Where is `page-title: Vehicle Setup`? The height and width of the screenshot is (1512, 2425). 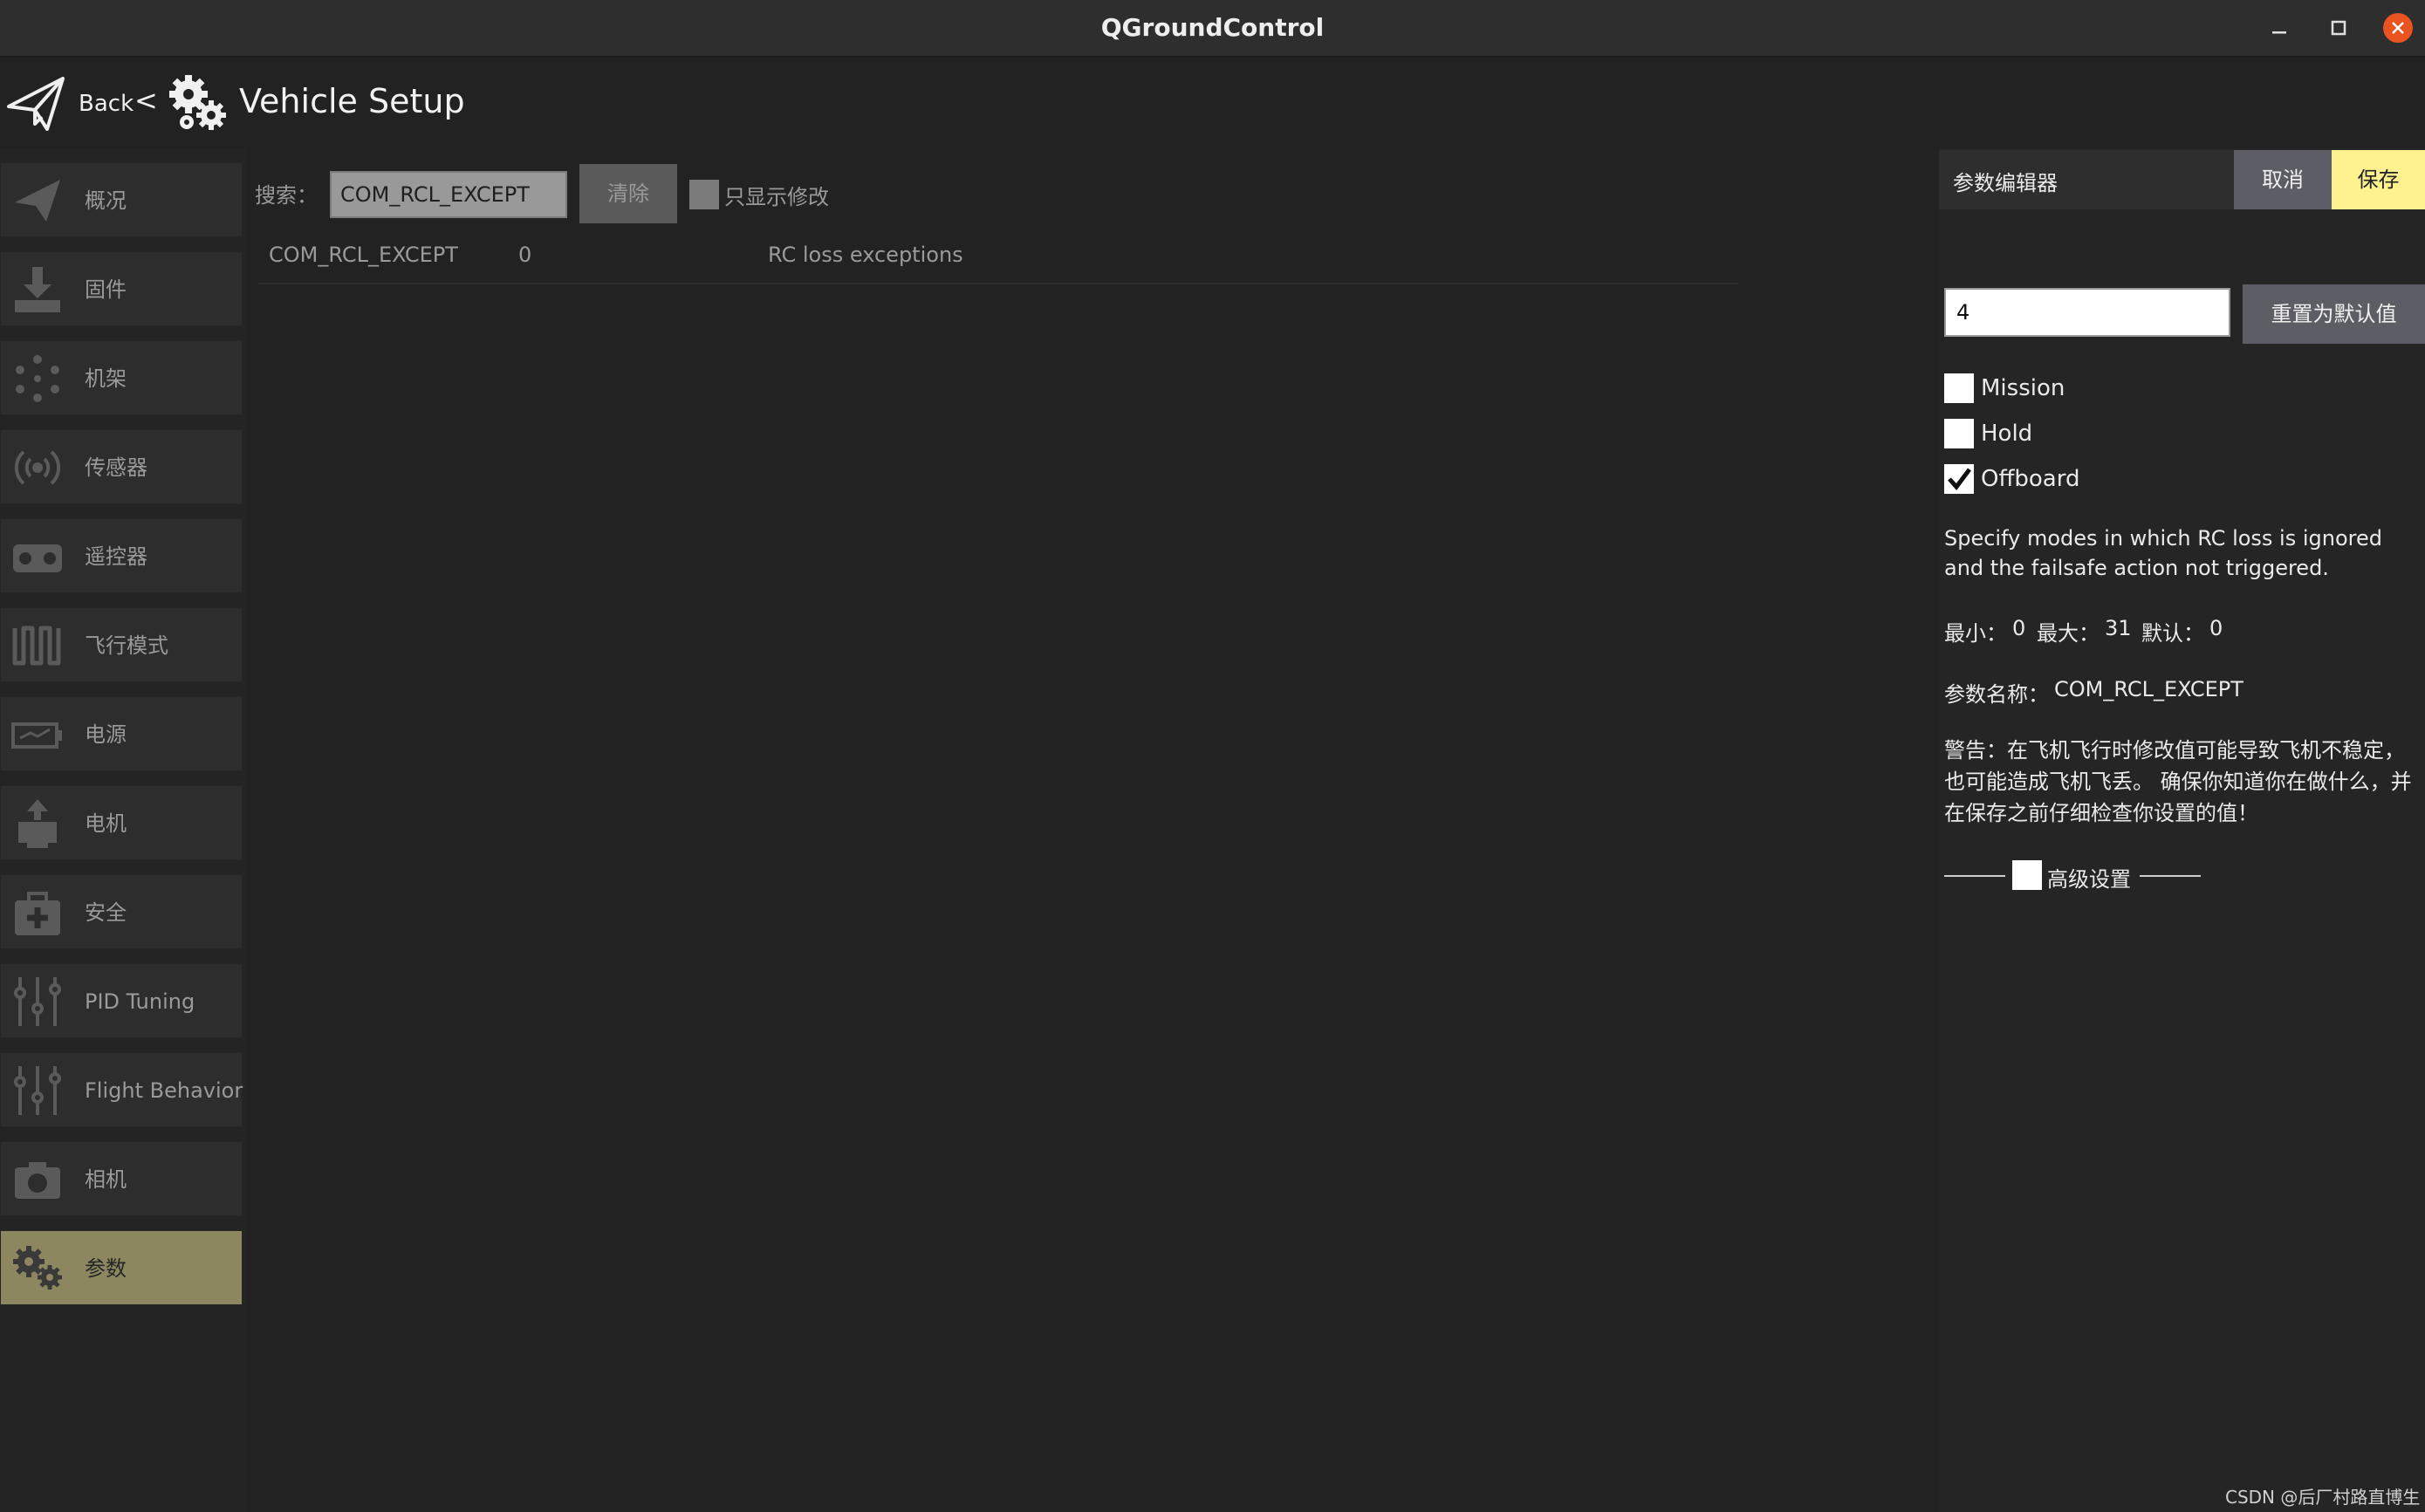
page-title: Vehicle Setup is located at coordinates (352, 101).